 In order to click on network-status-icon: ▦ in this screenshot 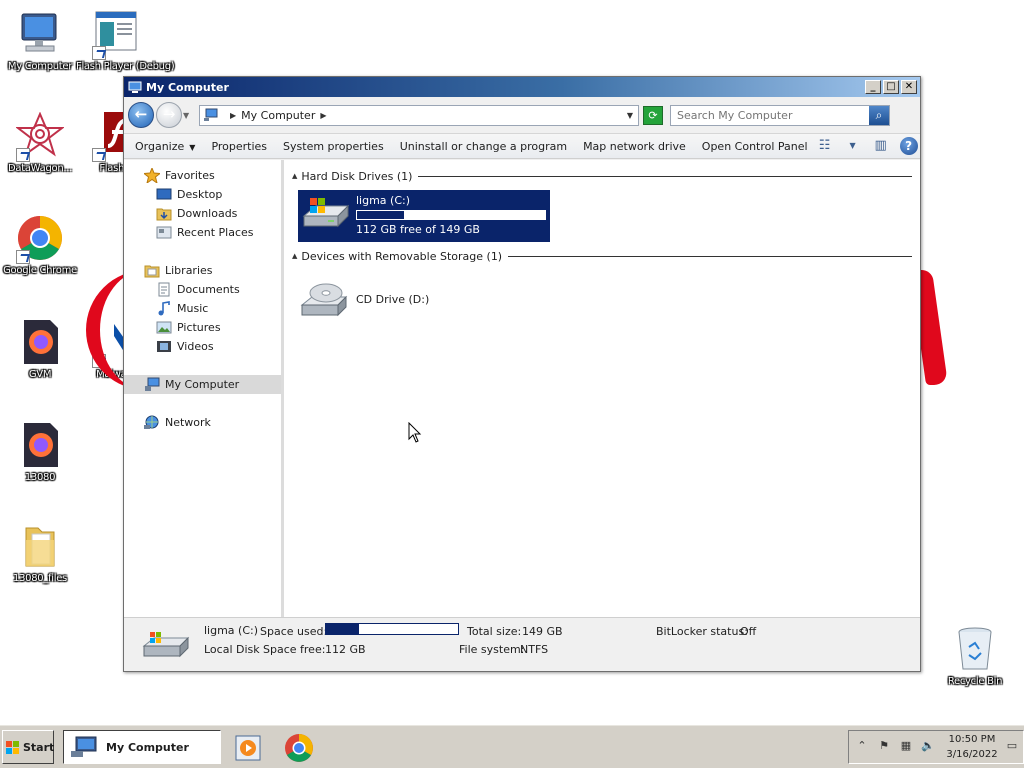, I will do `click(906, 747)`.